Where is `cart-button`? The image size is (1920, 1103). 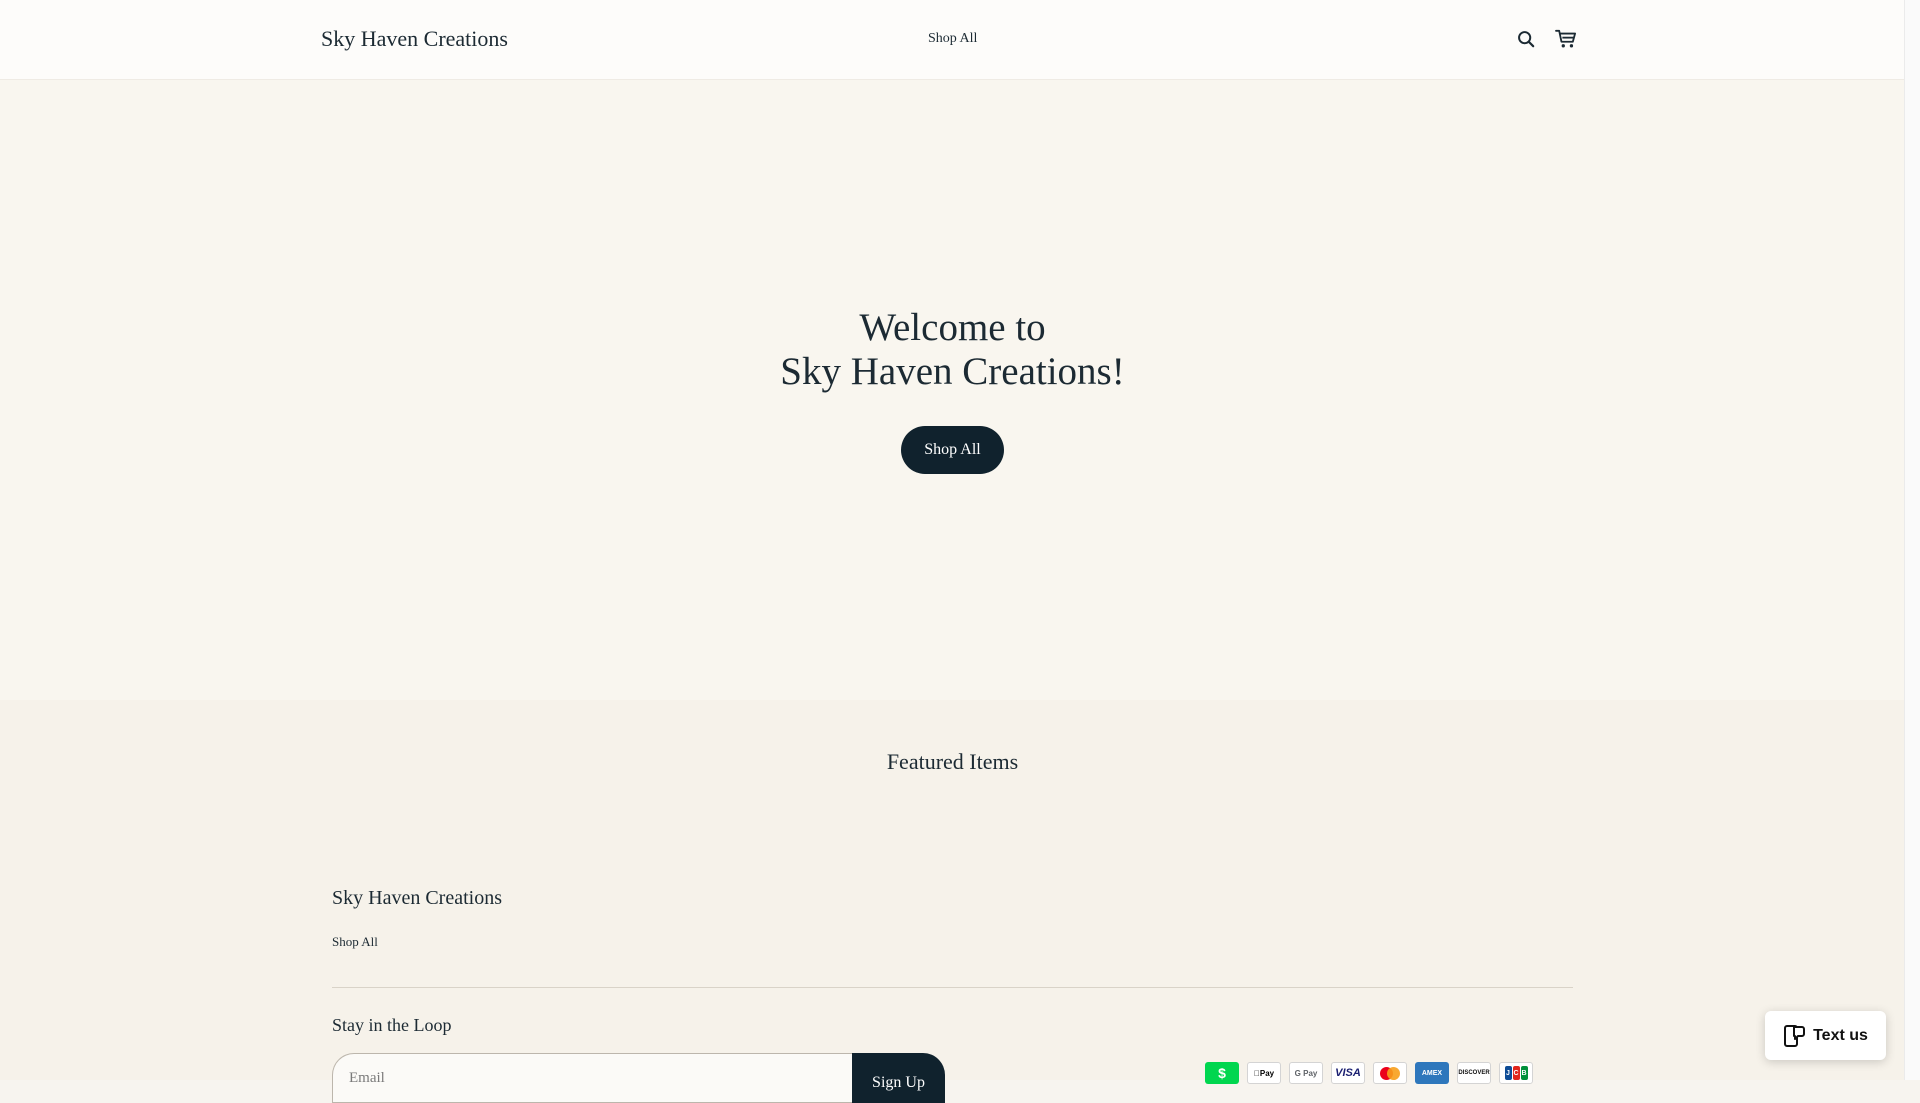 cart-button is located at coordinates (1566, 39).